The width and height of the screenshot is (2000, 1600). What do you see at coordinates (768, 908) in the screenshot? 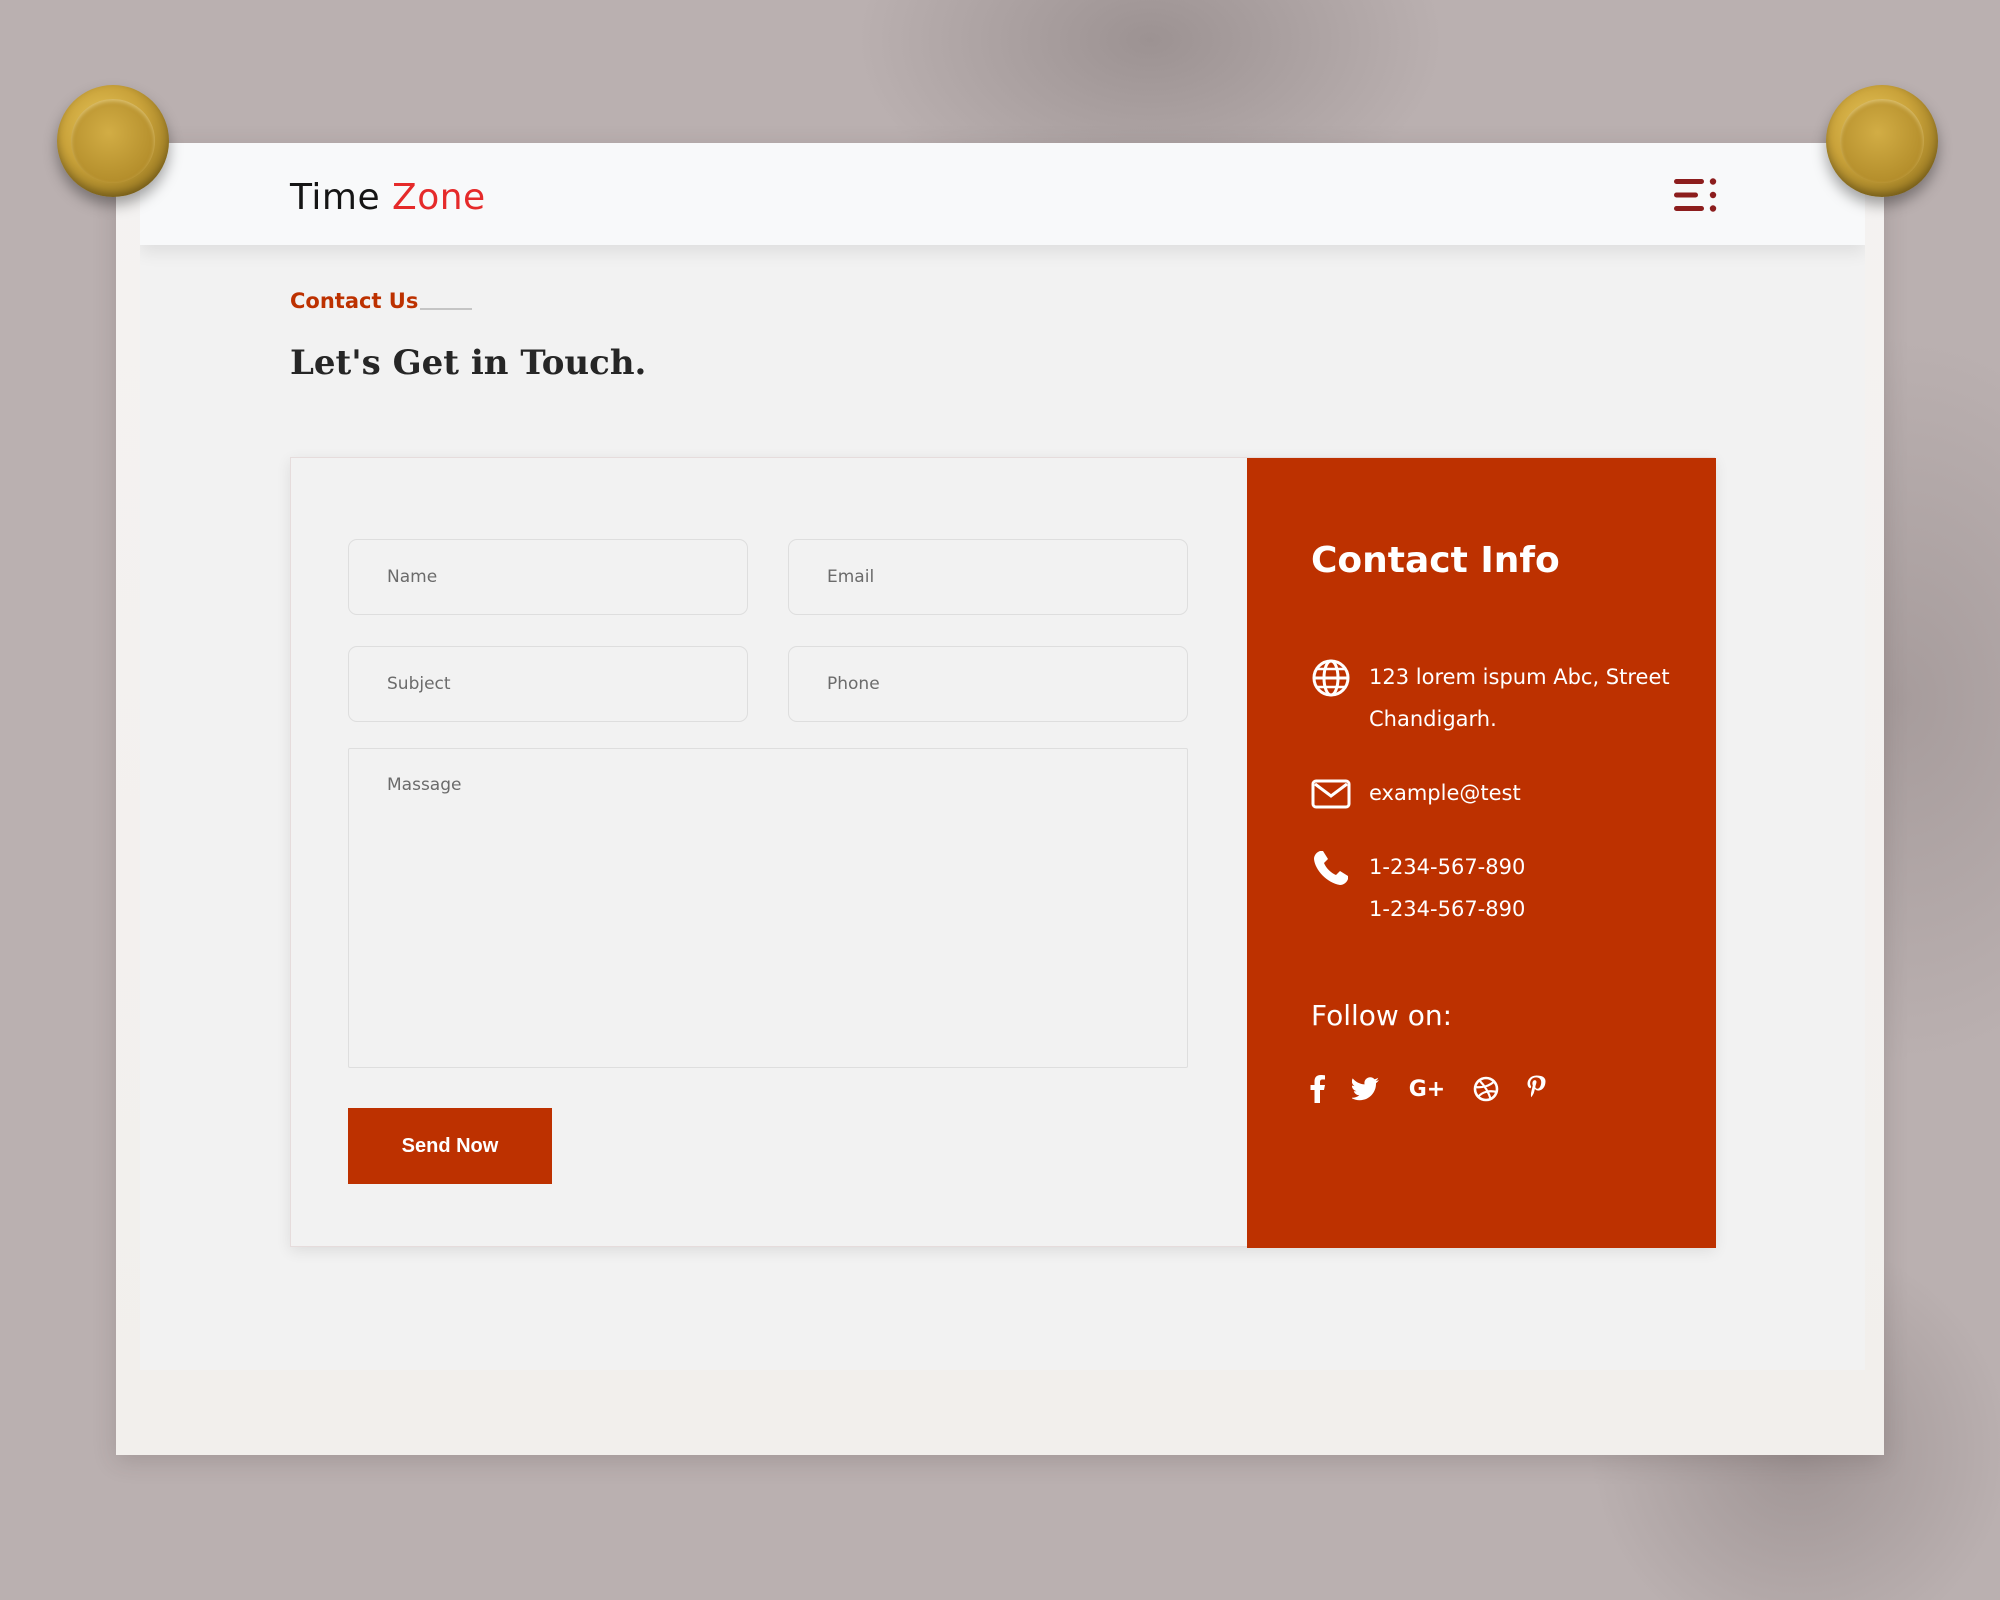
I see `message-textarea` at bounding box center [768, 908].